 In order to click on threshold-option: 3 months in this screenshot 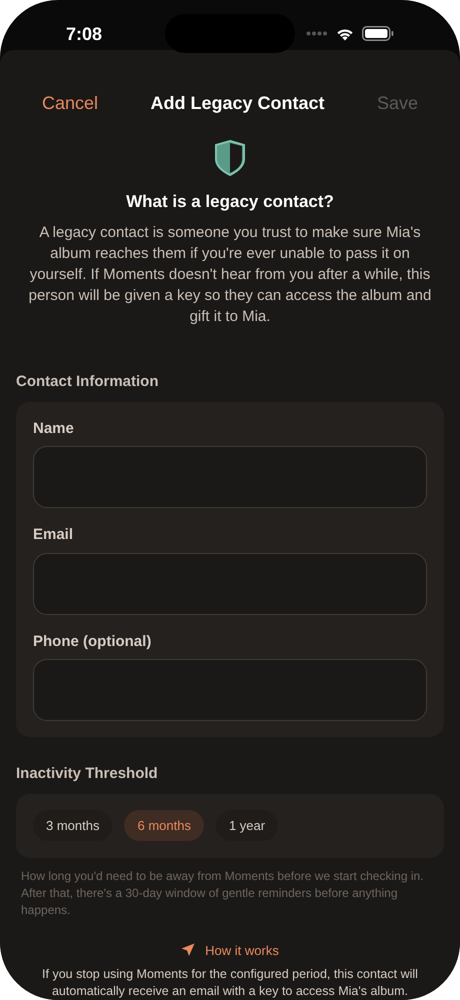, I will do `click(72, 825)`.